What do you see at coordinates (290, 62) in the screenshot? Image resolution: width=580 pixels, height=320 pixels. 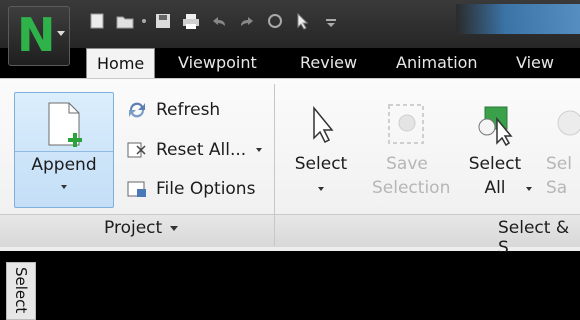 I see `ribbon-tabs: Home Viewpoint Review Animation View` at bounding box center [290, 62].